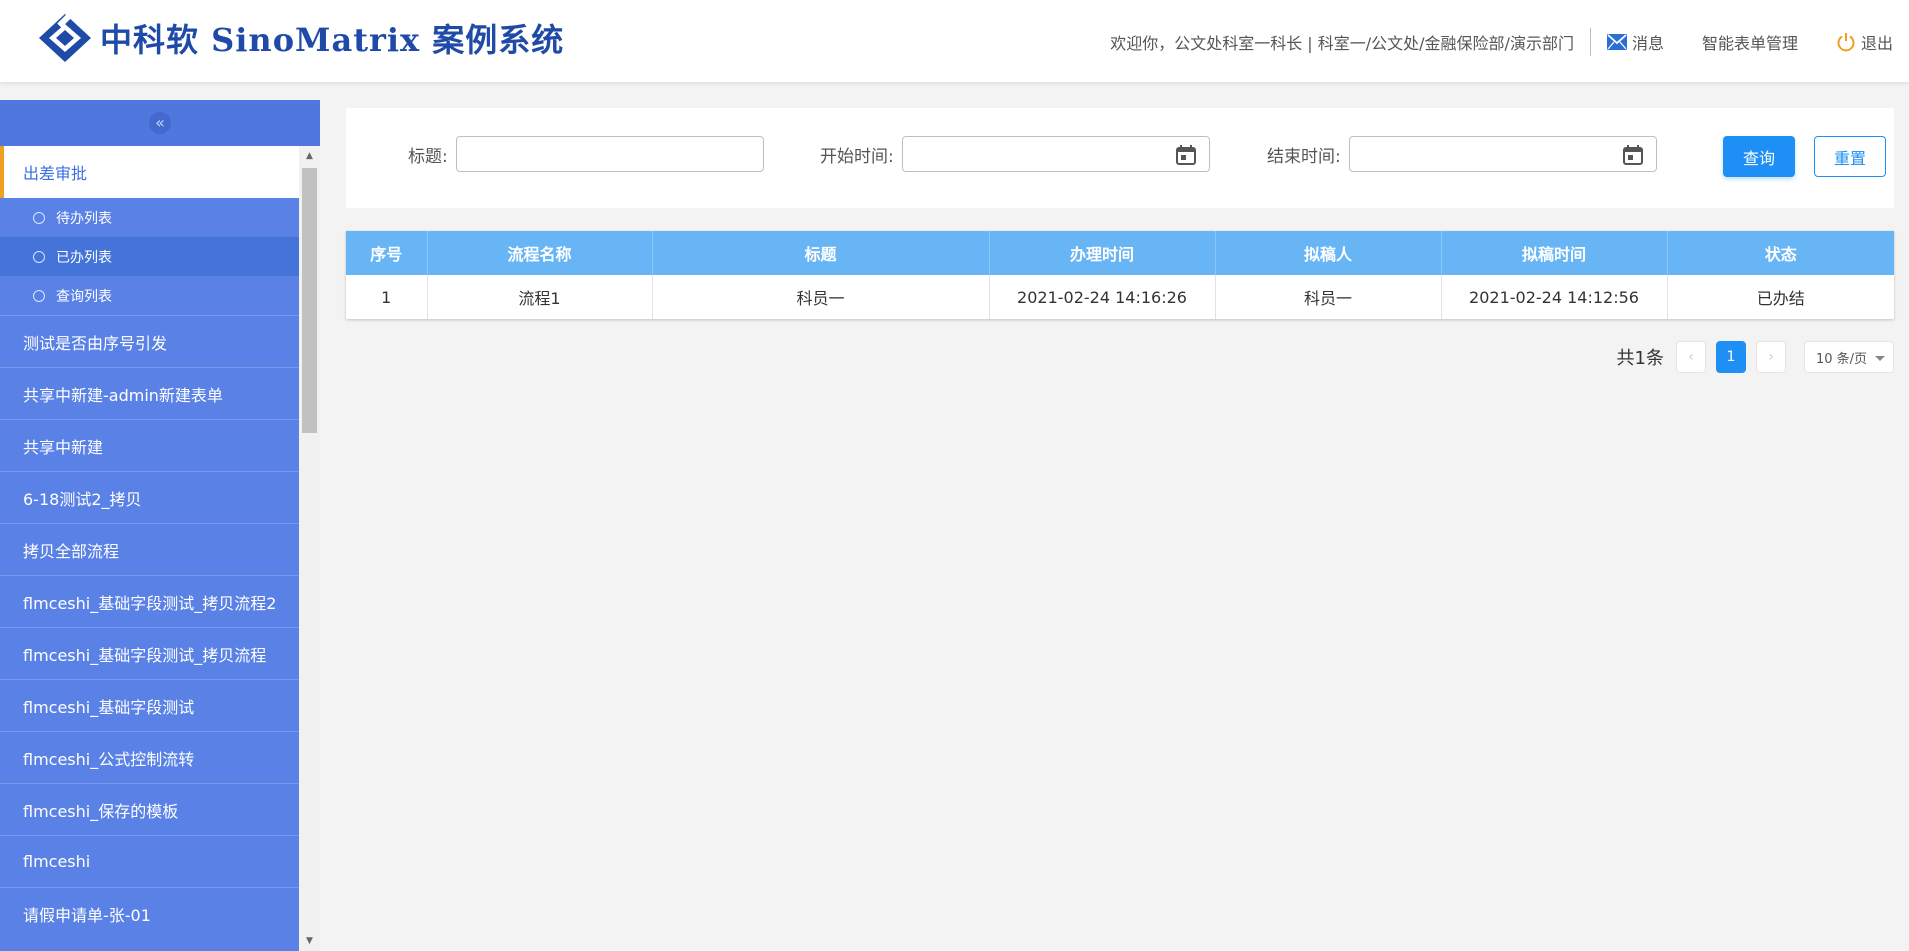 The width and height of the screenshot is (1909, 951). What do you see at coordinates (309, 156) in the screenshot?
I see `scroll-up-arrow-icon: ▲` at bounding box center [309, 156].